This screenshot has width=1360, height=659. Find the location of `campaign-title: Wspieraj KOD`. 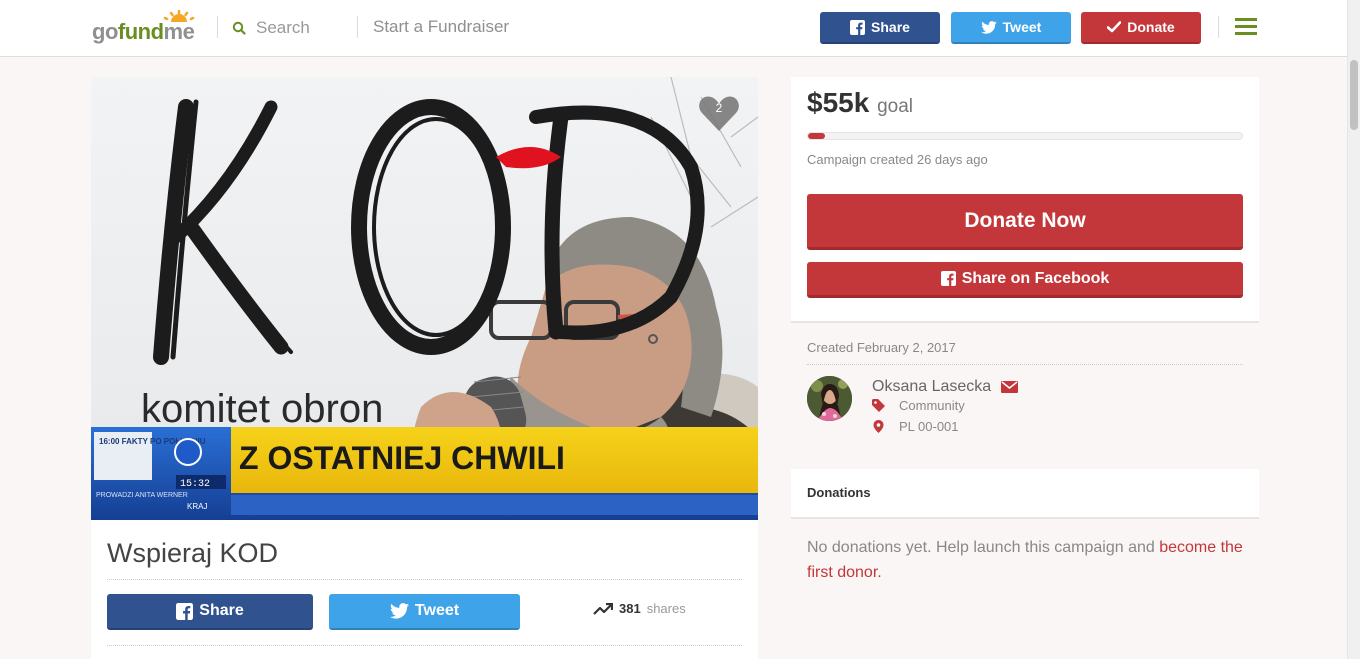

campaign-title: Wspieraj KOD is located at coordinates (193, 553).